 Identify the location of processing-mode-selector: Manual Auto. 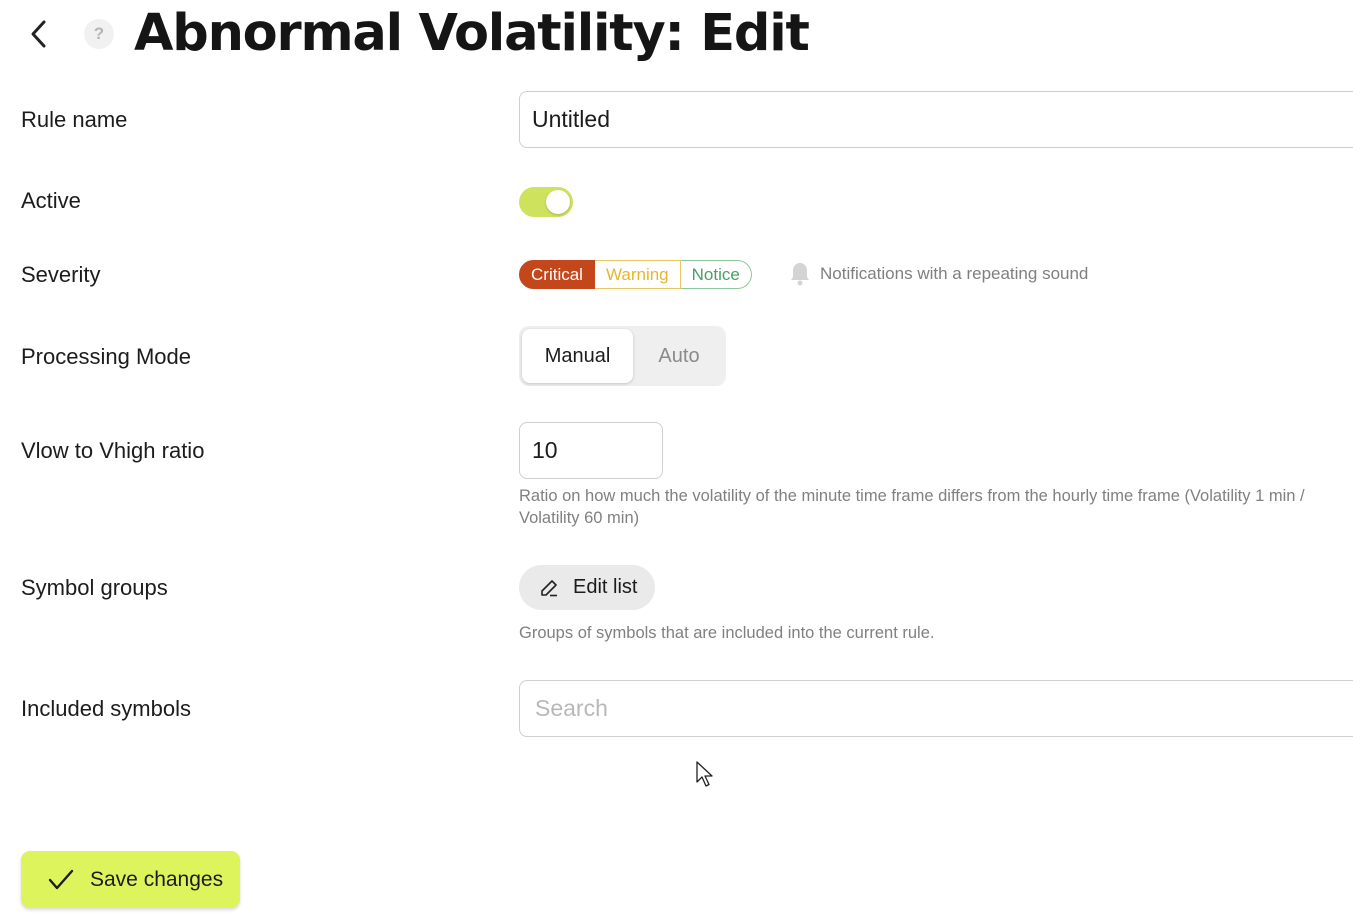
(622, 356).